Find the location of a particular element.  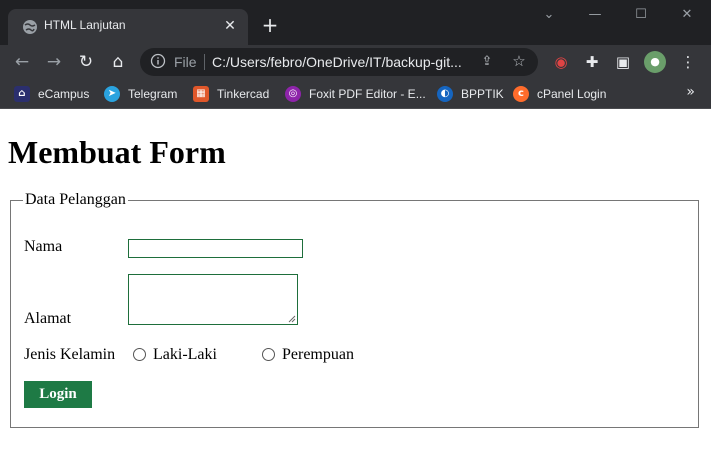

bookmark-label: Telegram is located at coordinates (153, 94).